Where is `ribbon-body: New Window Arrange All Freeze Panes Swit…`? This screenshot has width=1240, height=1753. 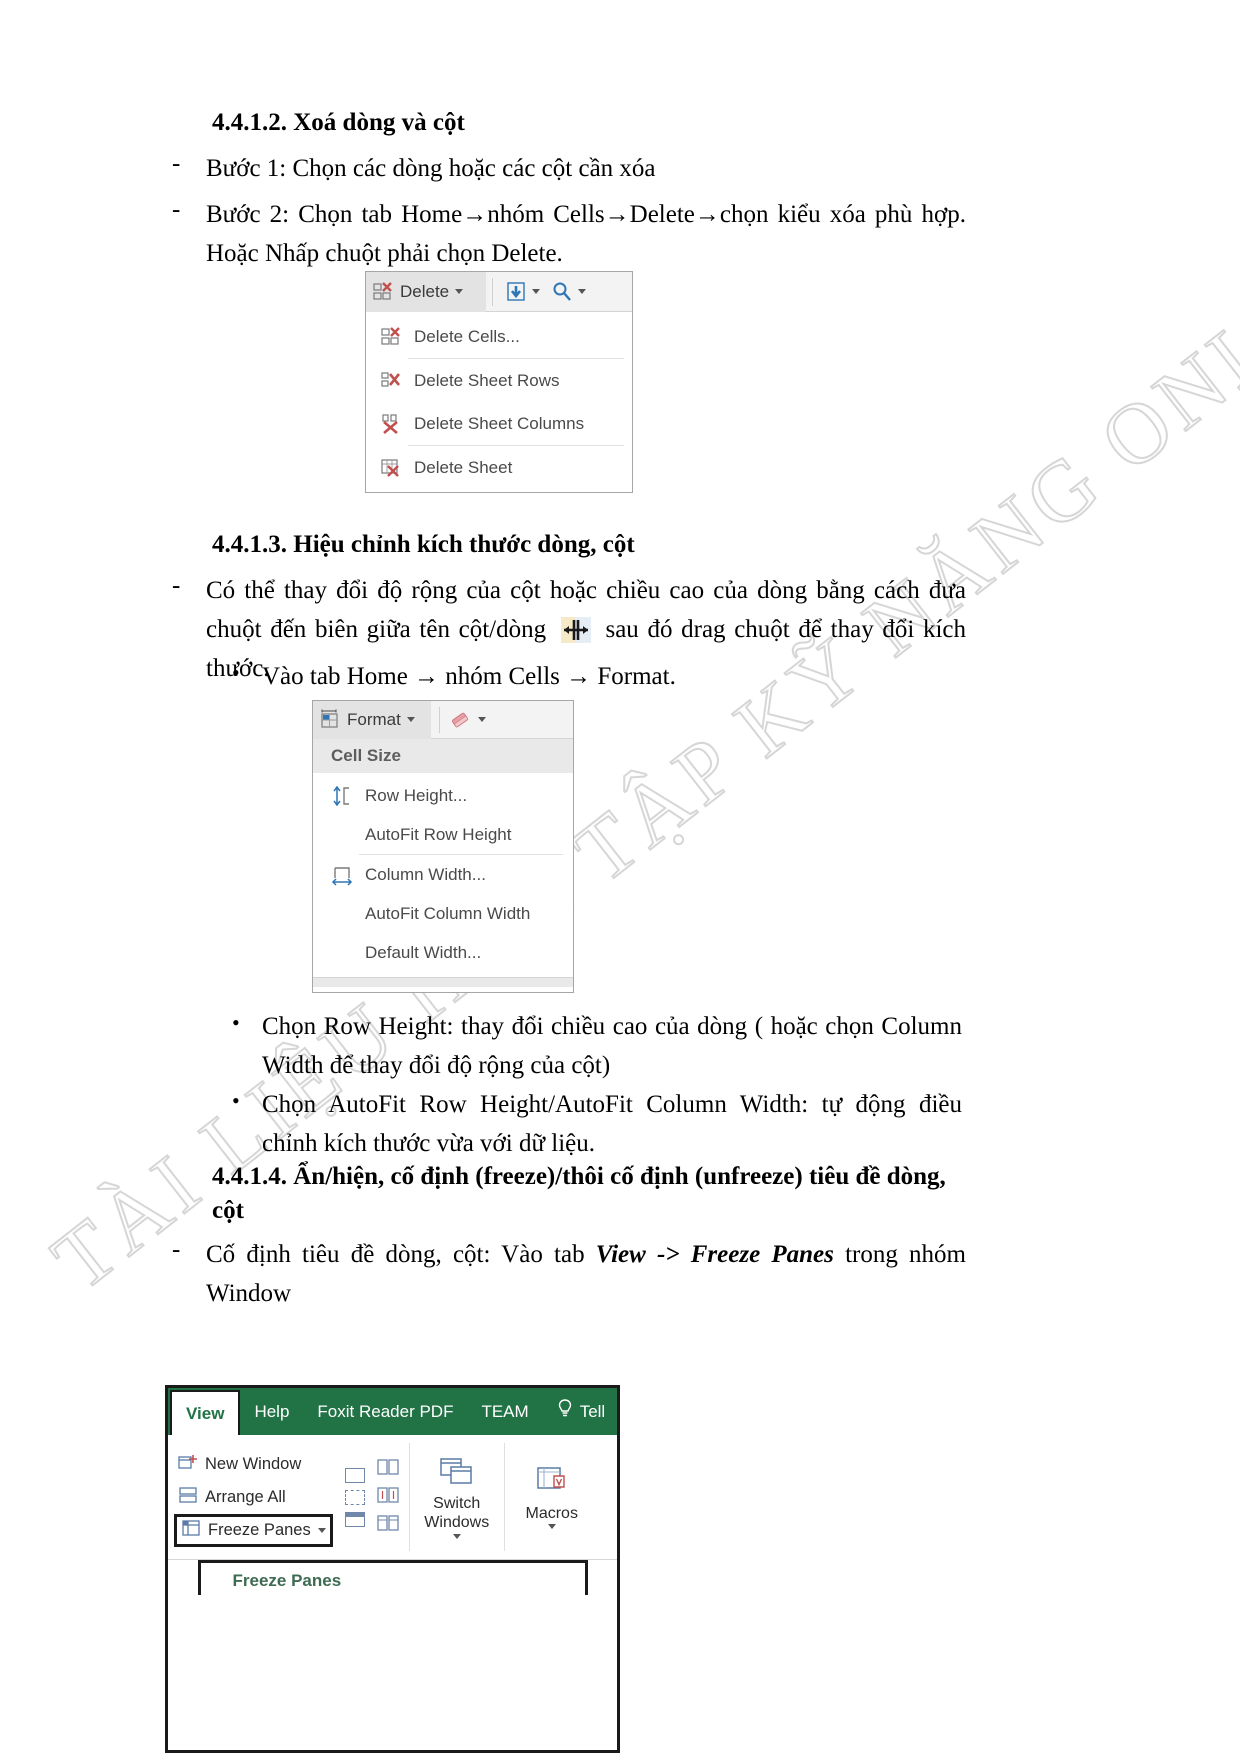 ribbon-body: New Window Arrange All Freeze Panes Swit… is located at coordinates (392, 1497).